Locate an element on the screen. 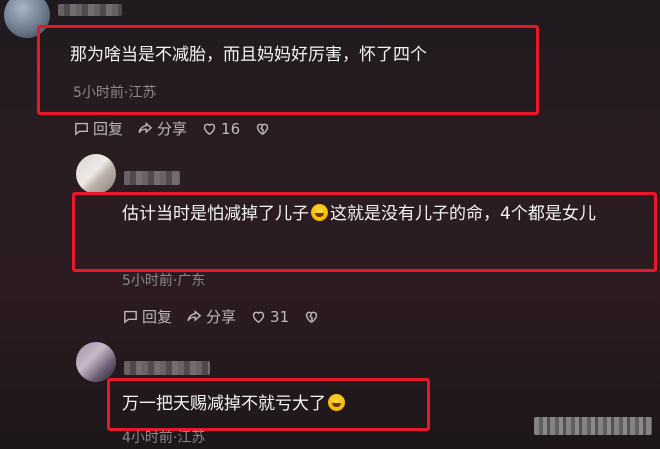  sweat-smile-emoji-icon is located at coordinates (336, 402).